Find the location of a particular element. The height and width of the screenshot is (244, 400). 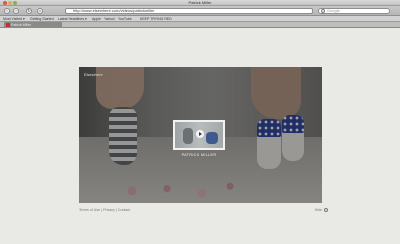

tab-bar: Patrick Miller is located at coordinates (200, 25).